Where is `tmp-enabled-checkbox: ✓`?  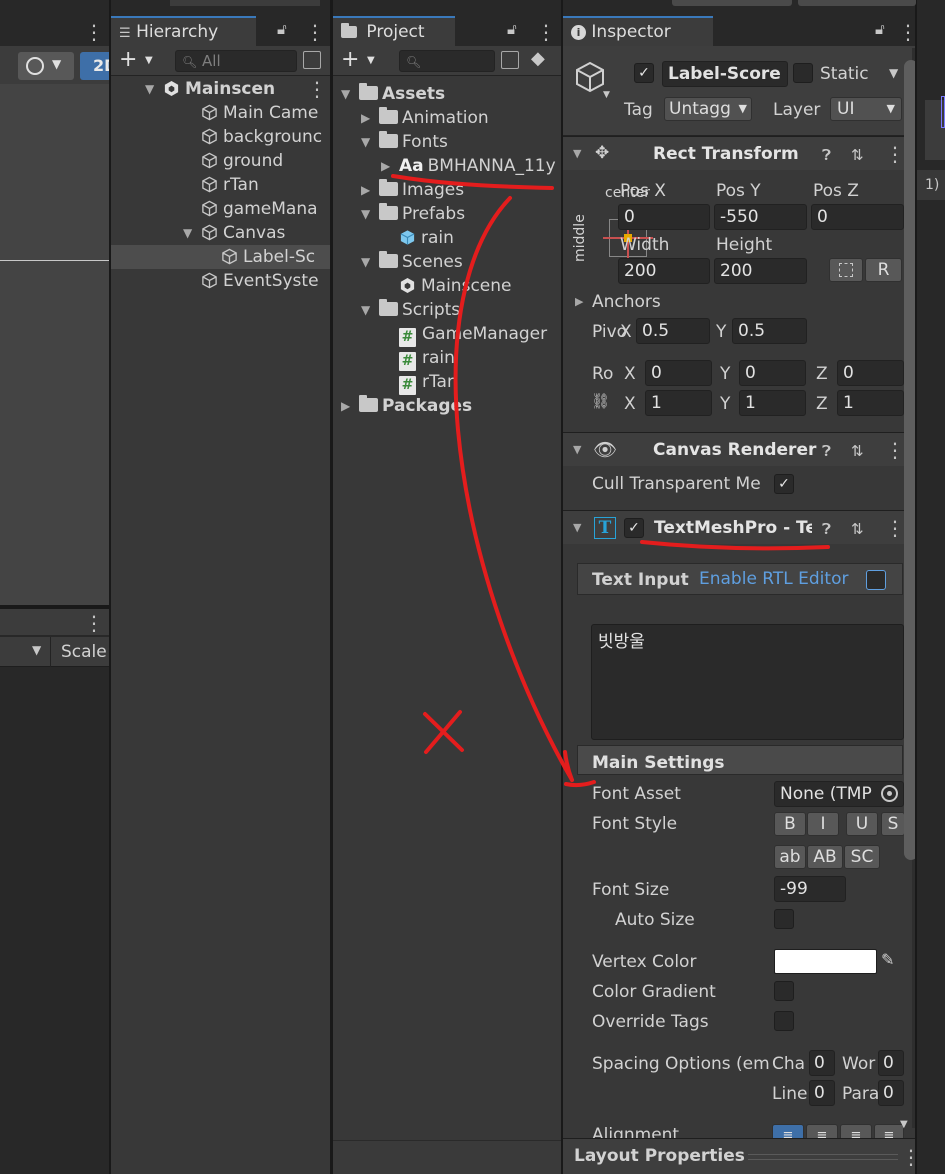
tmp-enabled-checkbox: ✓ is located at coordinates (634, 528).